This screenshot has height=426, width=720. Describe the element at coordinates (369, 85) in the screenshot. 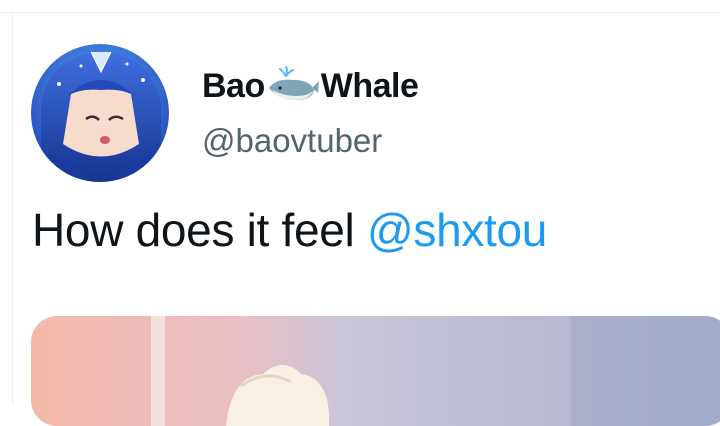

I see `author-name-second: Whale` at that location.